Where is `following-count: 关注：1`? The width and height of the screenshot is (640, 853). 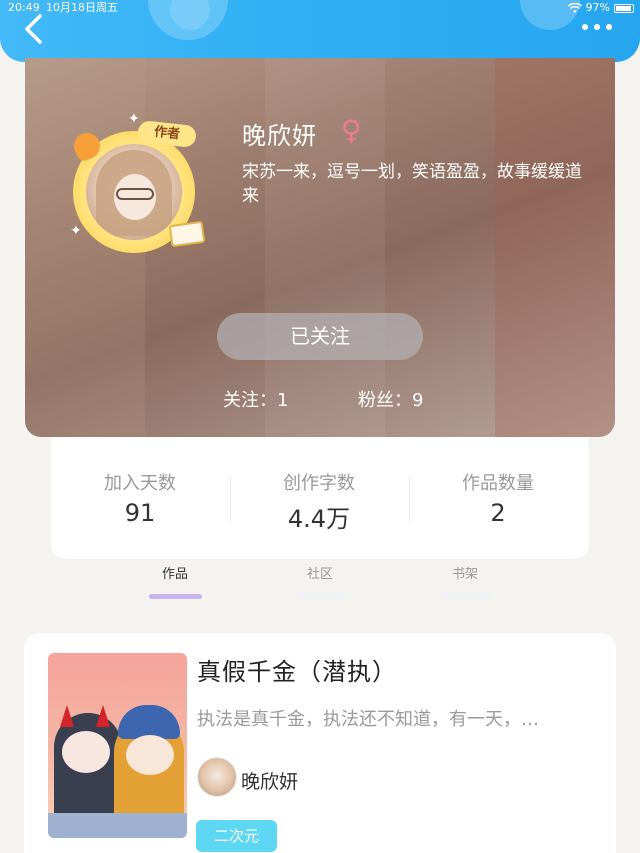
following-count: 关注：1 is located at coordinates (255, 399).